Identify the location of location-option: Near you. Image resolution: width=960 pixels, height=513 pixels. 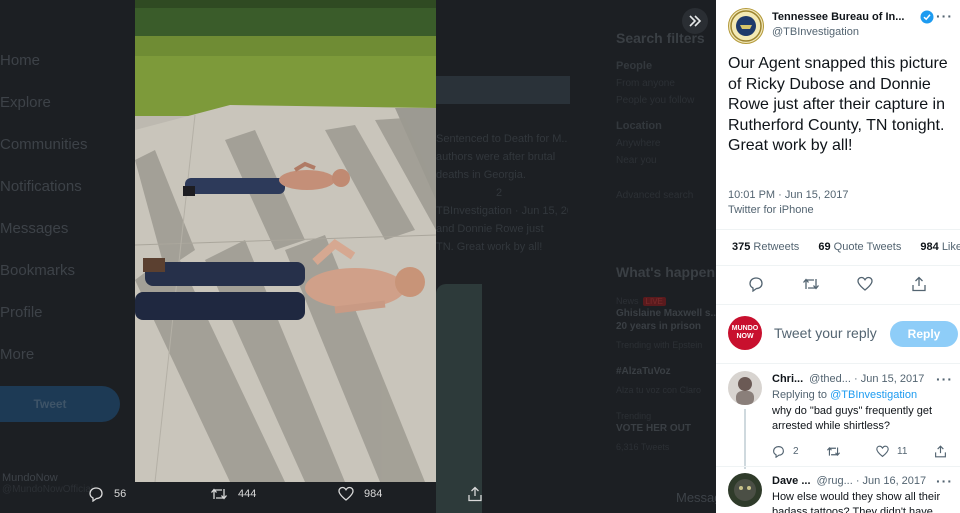
(636, 160).